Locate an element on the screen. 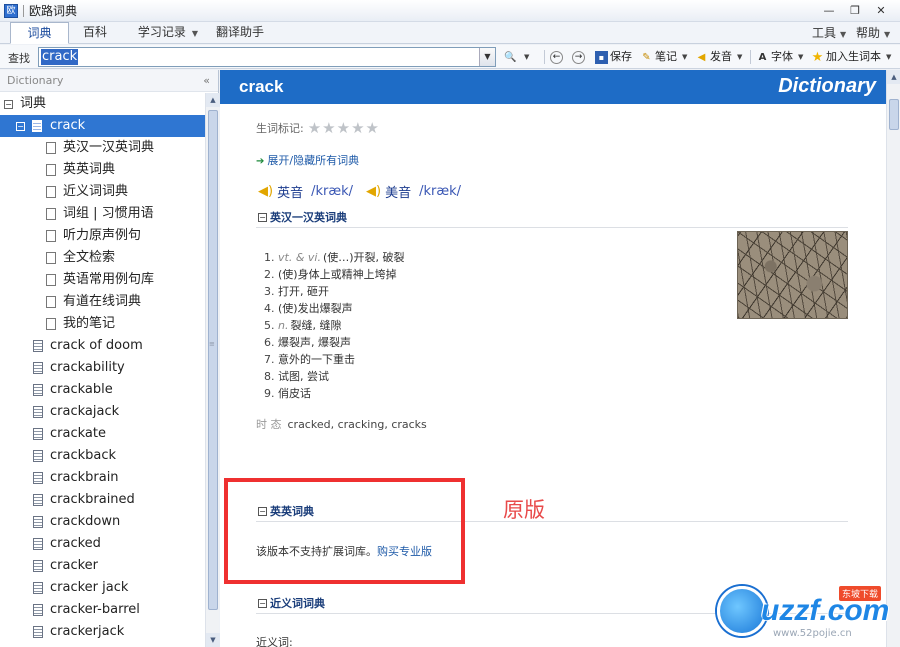 This screenshot has width=900, height=647. tree-item-label: cracked is located at coordinates (75, 543).